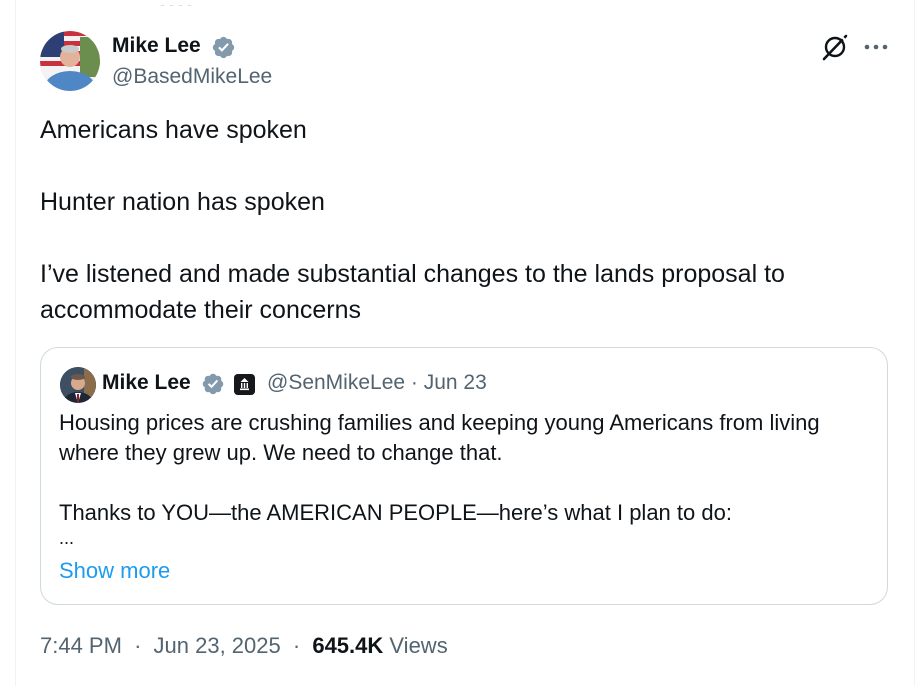  What do you see at coordinates (180, 3) in the screenshot?
I see `previous-post-fragment` at bounding box center [180, 3].